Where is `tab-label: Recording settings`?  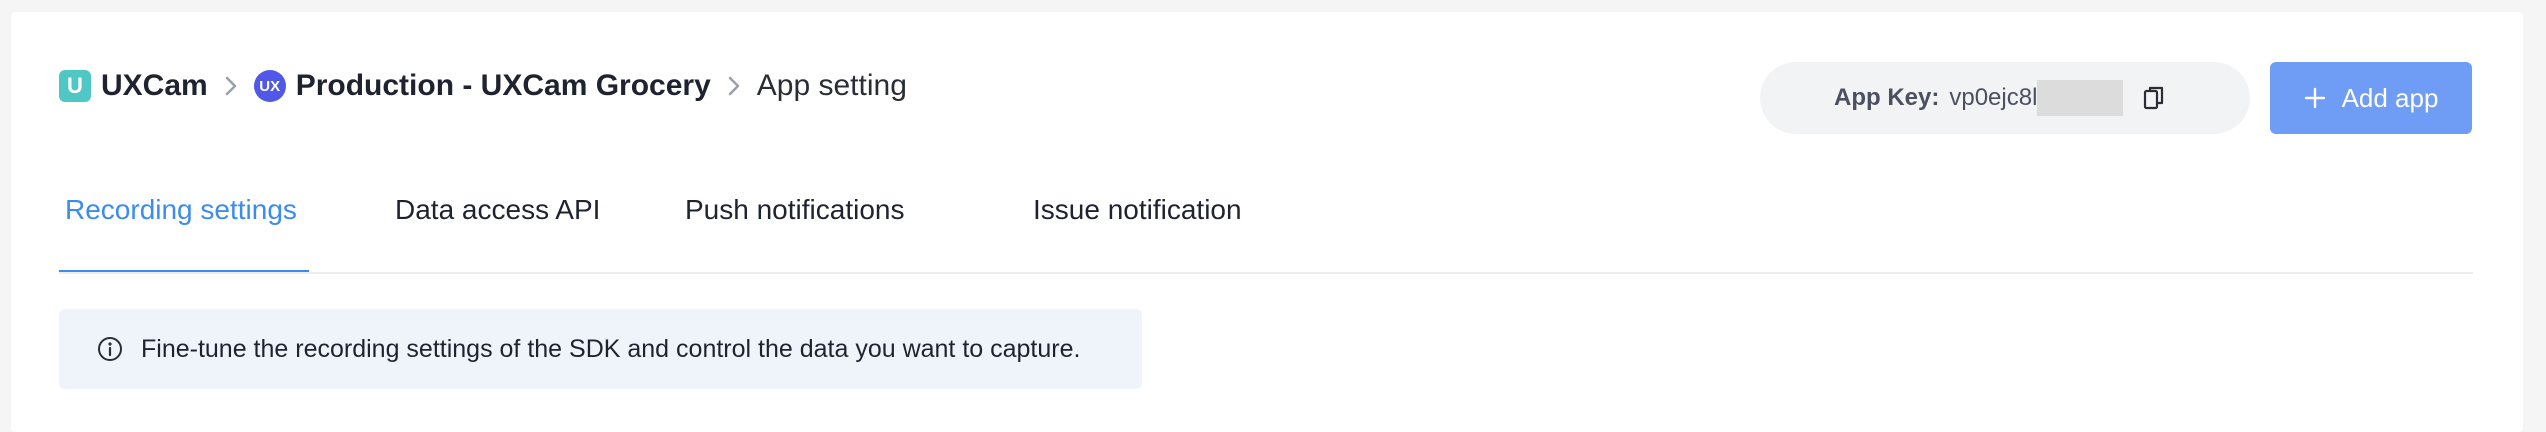 tab-label: Recording settings is located at coordinates (181, 209).